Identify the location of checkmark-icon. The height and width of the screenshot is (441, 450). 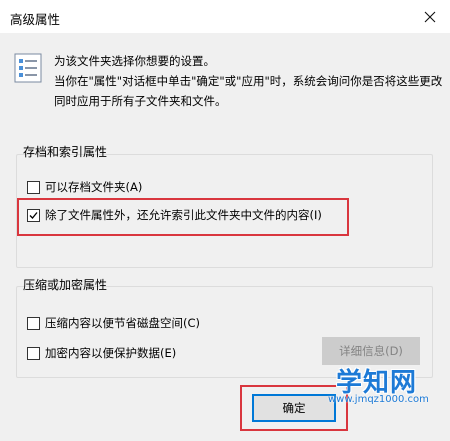
(33, 215).